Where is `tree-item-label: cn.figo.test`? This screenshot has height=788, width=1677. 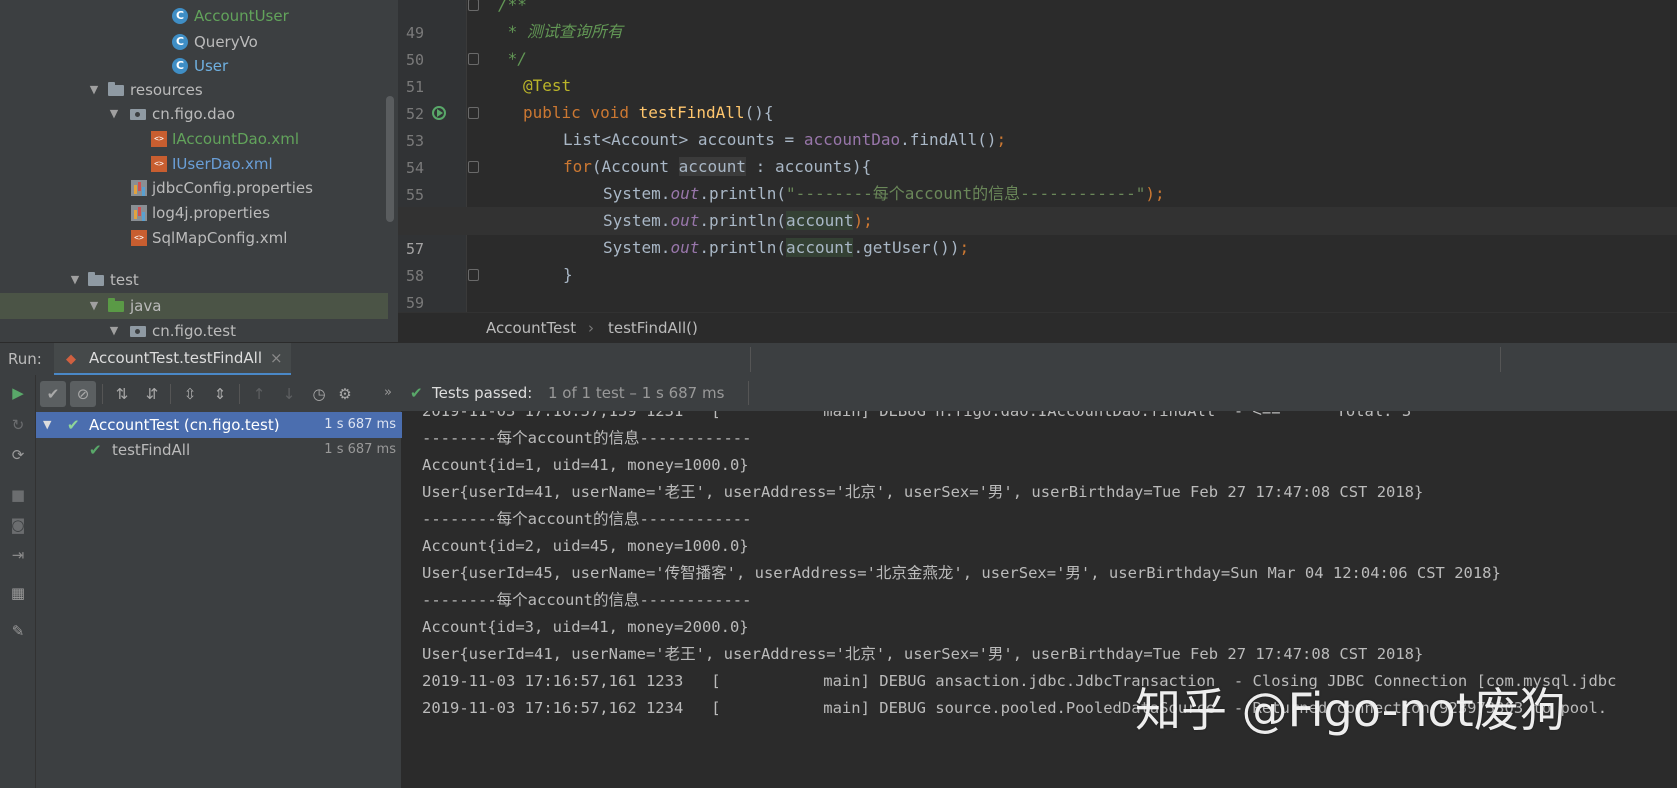
tree-item-label: cn.figo.test is located at coordinates (194, 331).